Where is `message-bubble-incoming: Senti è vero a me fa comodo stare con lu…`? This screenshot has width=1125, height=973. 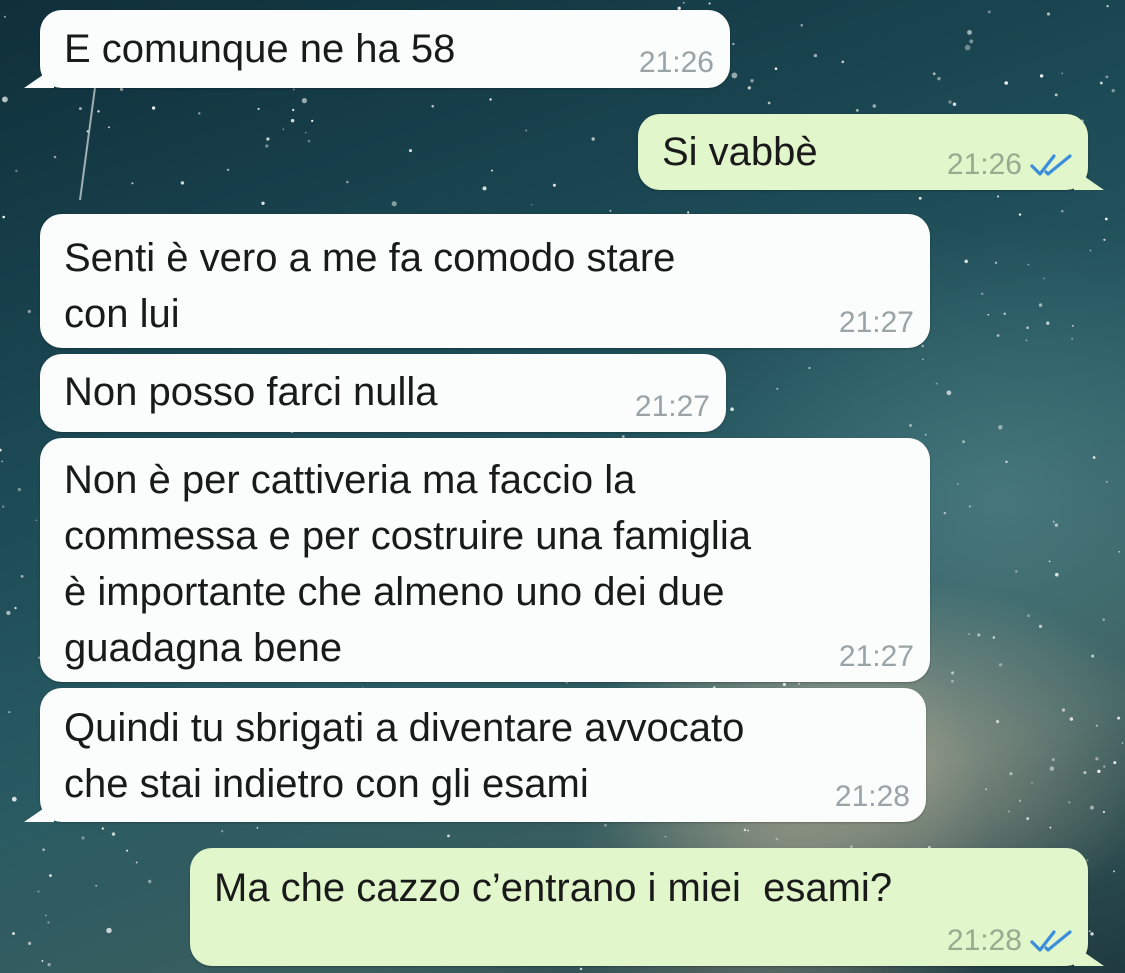 message-bubble-incoming: Senti è vero a me fa comodo stare con lu… is located at coordinates (485, 281).